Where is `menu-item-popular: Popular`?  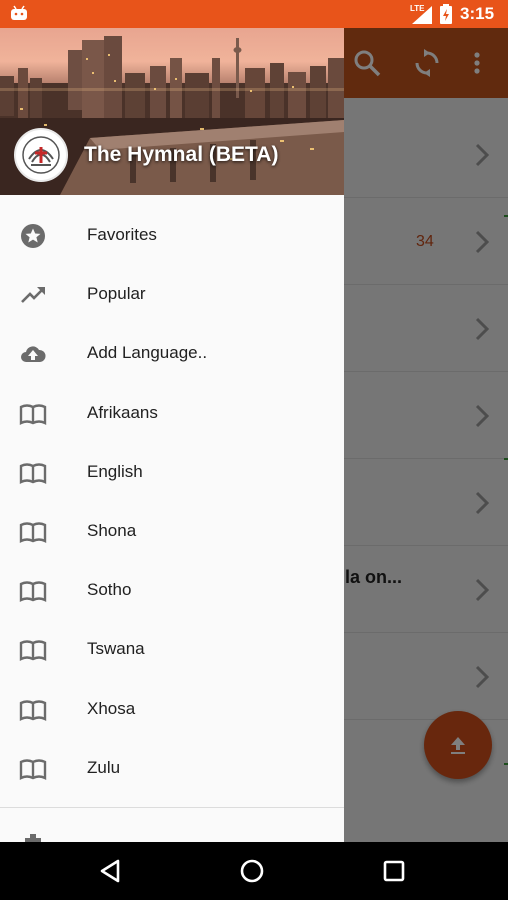
menu-item-popular: Popular is located at coordinates (172, 294).